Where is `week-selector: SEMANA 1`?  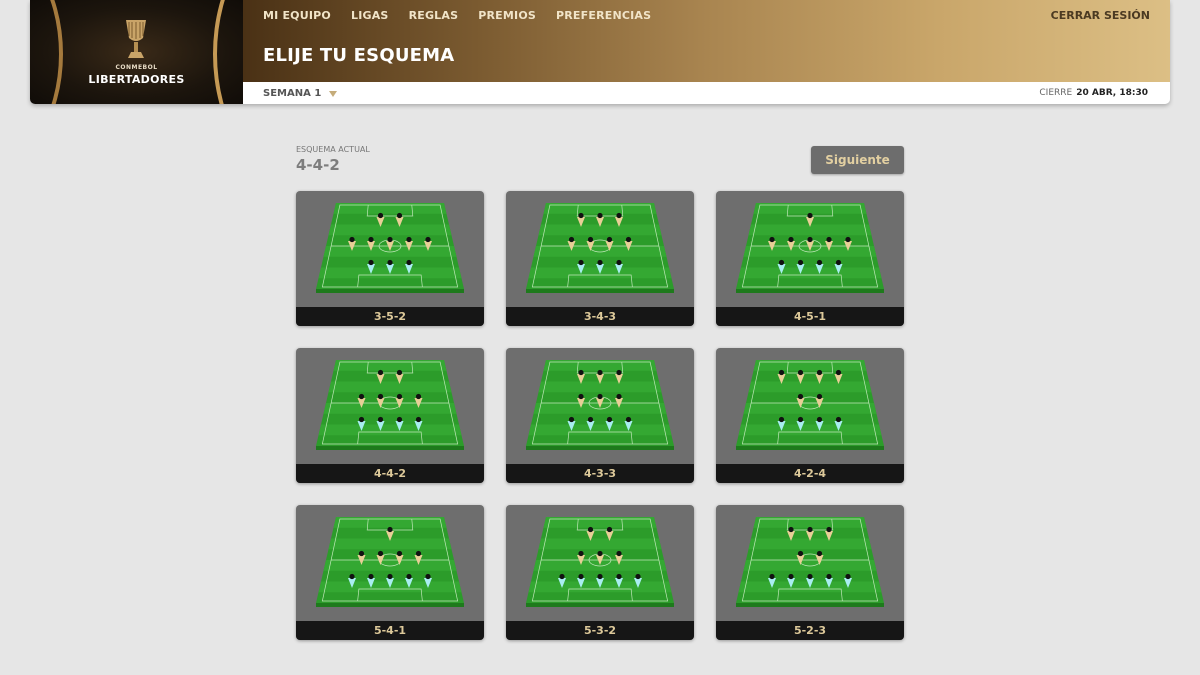 week-selector: SEMANA 1 is located at coordinates (300, 93).